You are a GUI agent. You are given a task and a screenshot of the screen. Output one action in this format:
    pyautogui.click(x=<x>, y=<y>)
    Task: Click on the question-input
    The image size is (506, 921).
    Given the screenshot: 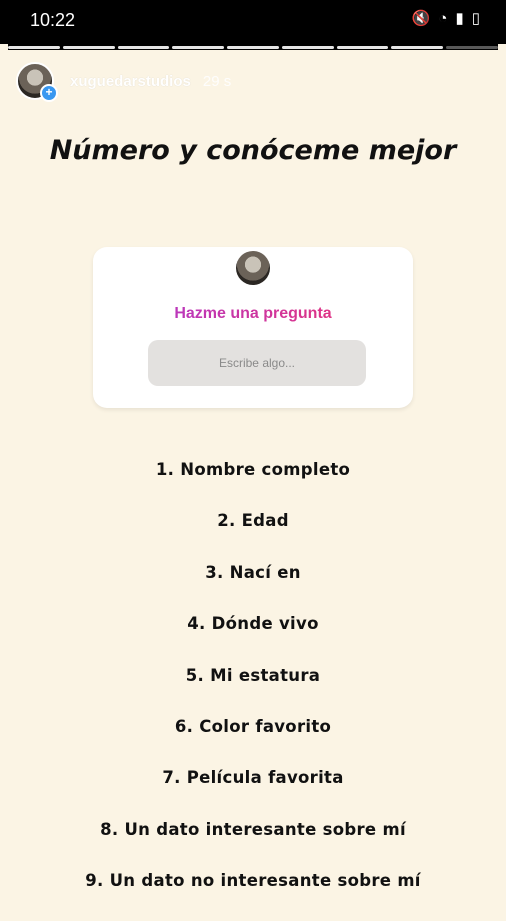 What is the action you would take?
    pyautogui.click(x=257, y=363)
    